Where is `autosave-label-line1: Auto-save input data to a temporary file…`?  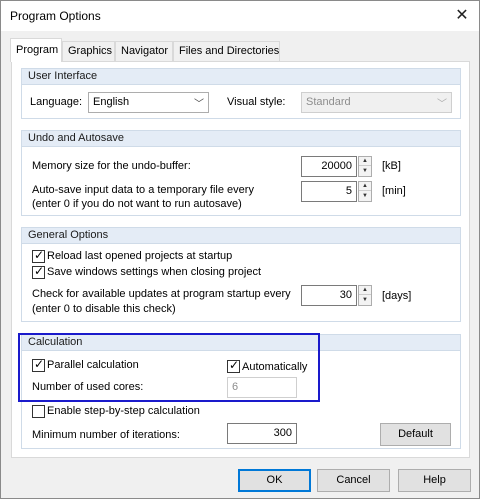 autosave-label-line1: Auto-save input data to a temporary file… is located at coordinates (143, 190).